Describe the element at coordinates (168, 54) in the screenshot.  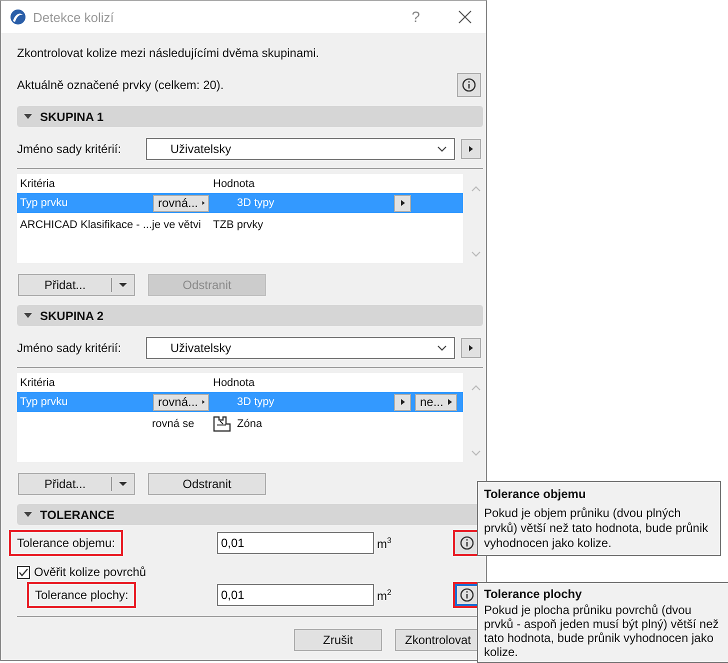
I see `intro-text: Zkontrolovat kolize mezi následujícími dvěma skupinami.` at that location.